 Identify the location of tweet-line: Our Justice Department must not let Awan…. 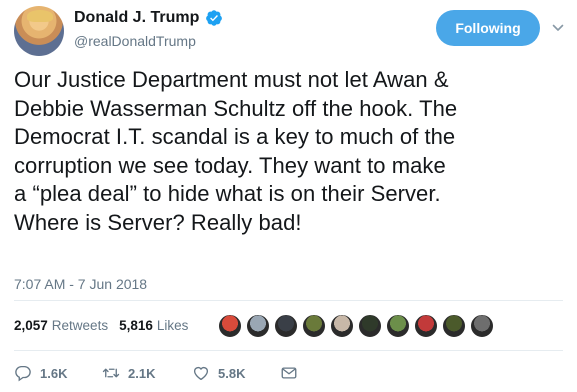
(231, 79).